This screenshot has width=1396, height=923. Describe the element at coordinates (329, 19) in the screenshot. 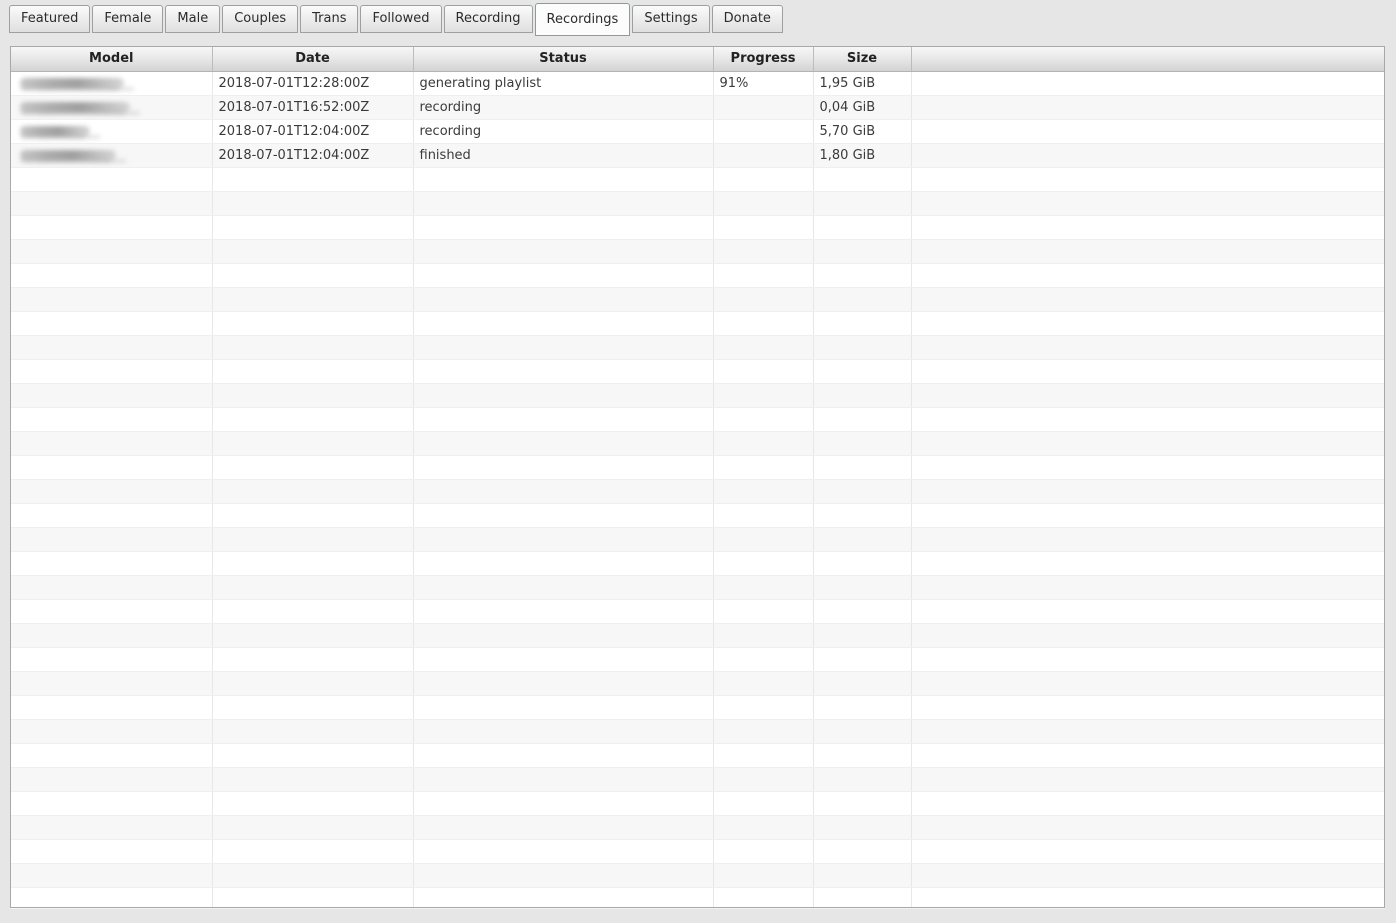

I see `tab-trans: Trans` at that location.